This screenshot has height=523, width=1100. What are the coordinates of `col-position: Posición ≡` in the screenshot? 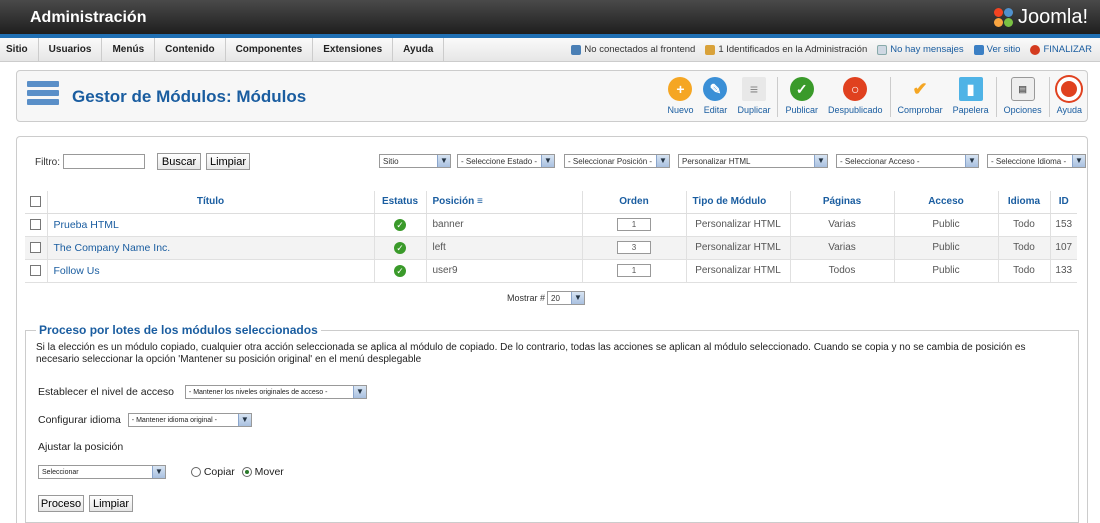 It's located at (503, 202).